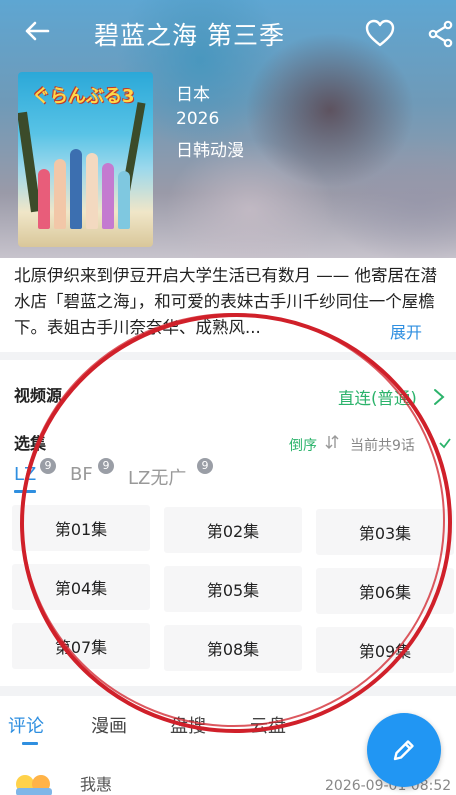  Describe the element at coordinates (30, 443) in the screenshot. I see `episodes-label: 选集` at that location.